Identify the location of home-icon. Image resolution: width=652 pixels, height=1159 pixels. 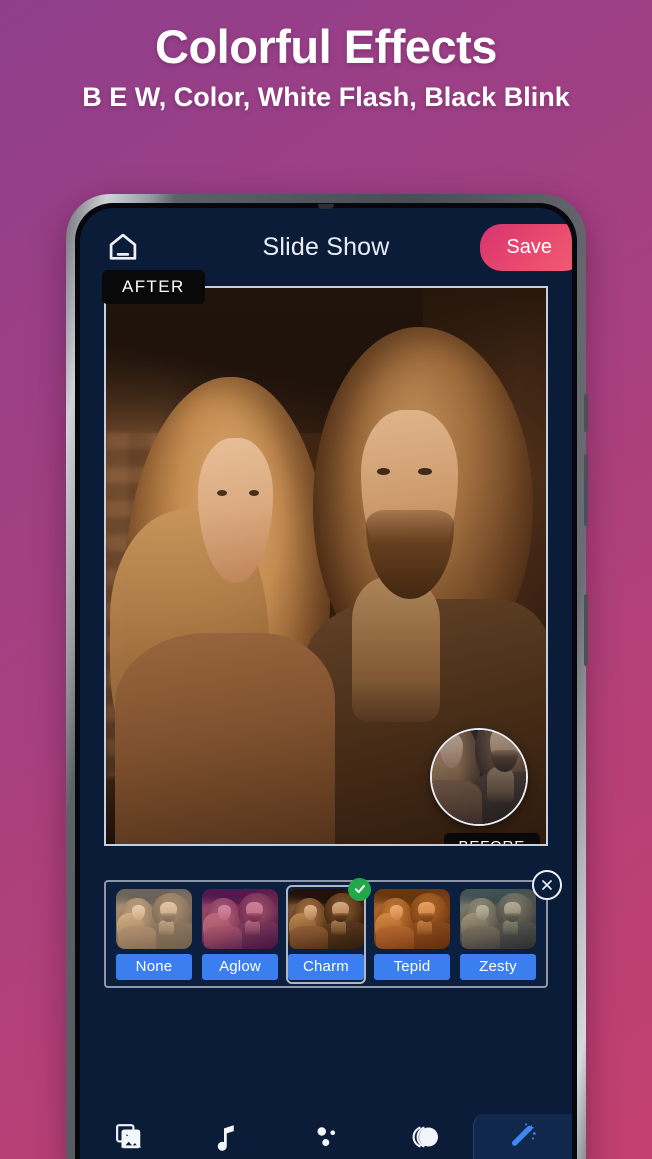
(123, 247).